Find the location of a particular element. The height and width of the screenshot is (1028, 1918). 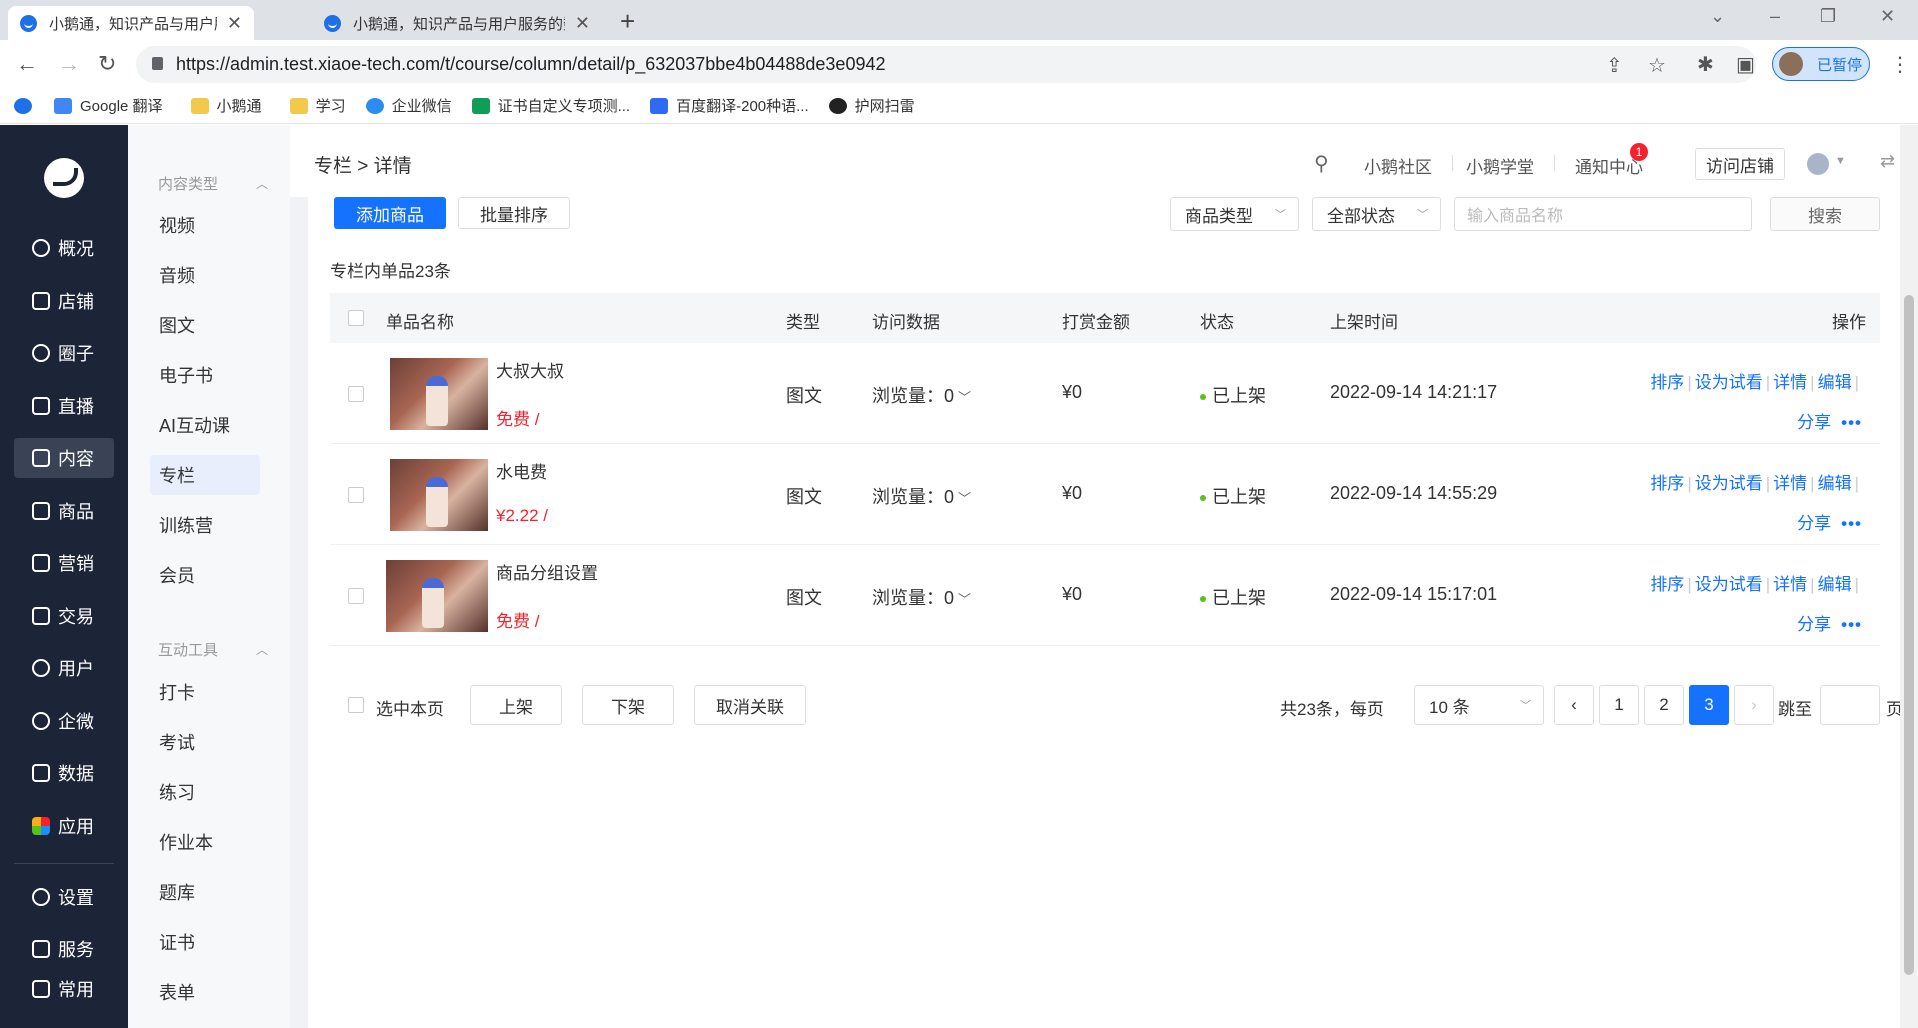

sidebar-item-common: 常用 is located at coordinates (64, 989).